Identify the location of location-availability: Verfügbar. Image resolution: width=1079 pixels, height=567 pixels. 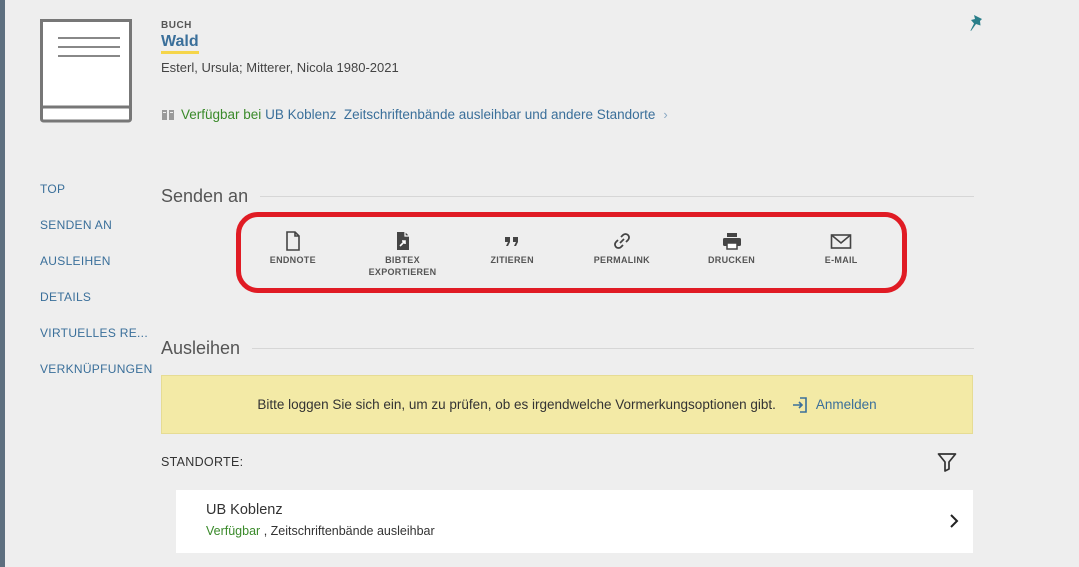
(233, 531).